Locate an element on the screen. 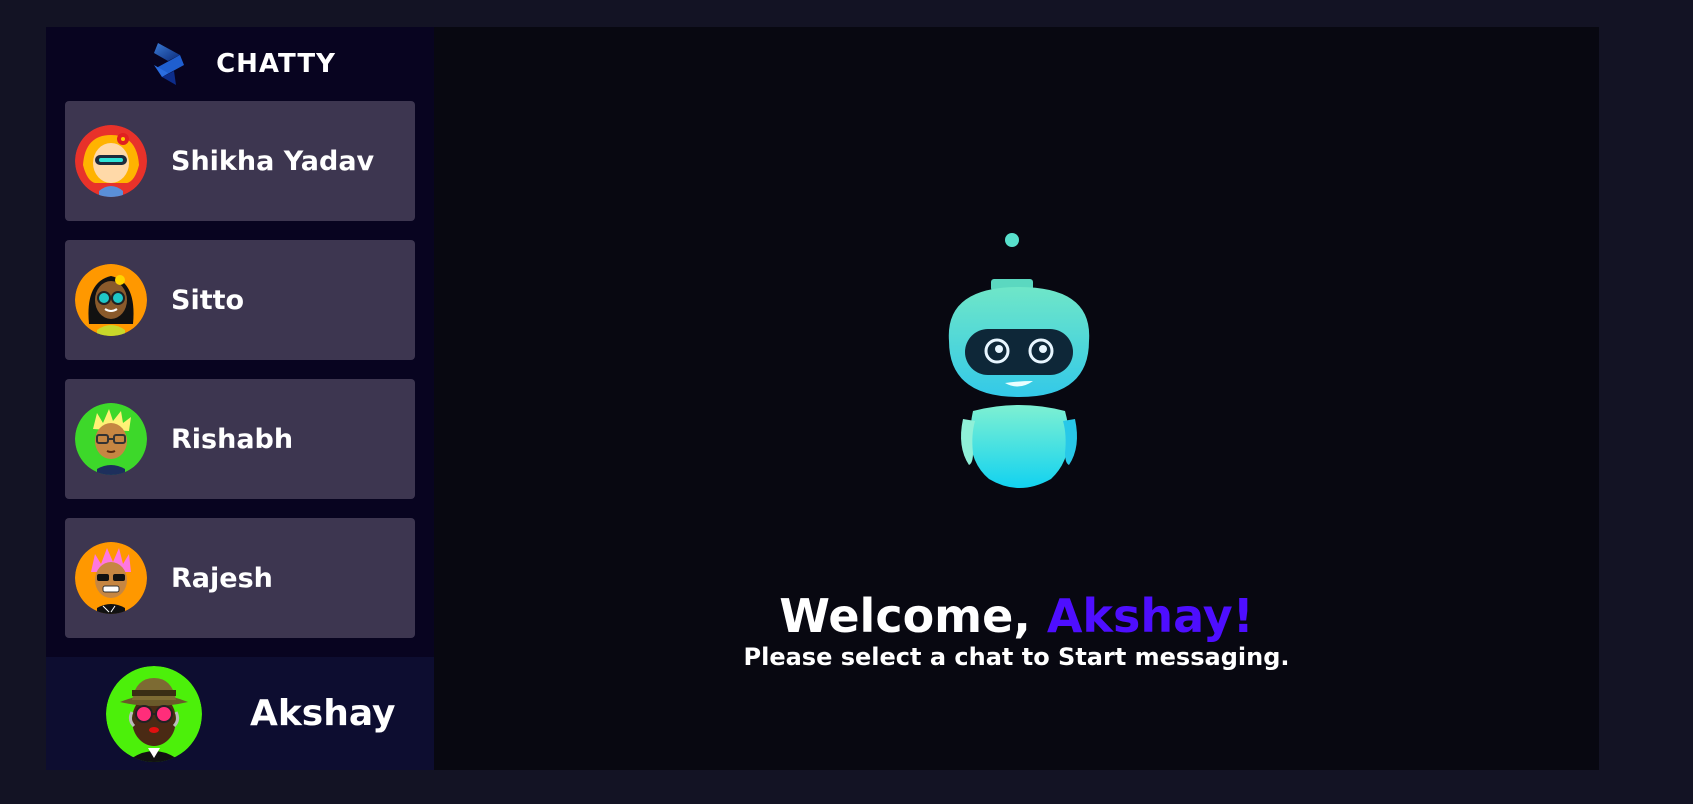 This screenshot has width=1693, height=804. brand-name: CHATTY is located at coordinates (276, 64).